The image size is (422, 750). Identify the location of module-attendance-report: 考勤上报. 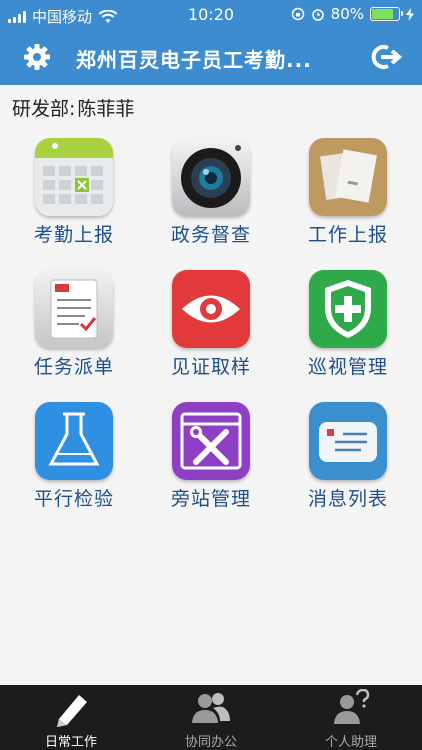
(74, 198).